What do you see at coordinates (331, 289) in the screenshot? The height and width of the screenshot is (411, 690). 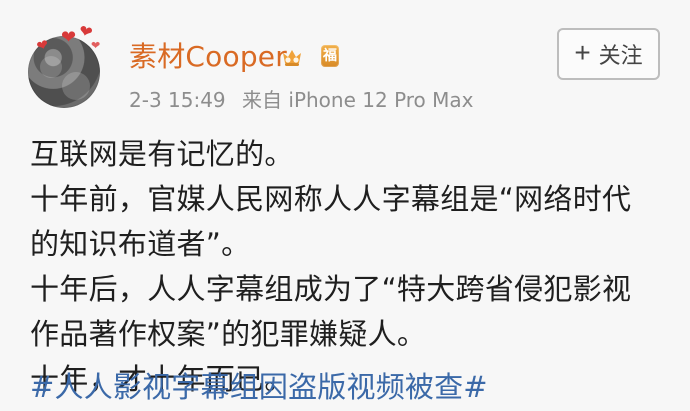 I see `content-line: 十年后，人人字幕组成为了“特大跨省侵犯影视` at bounding box center [331, 289].